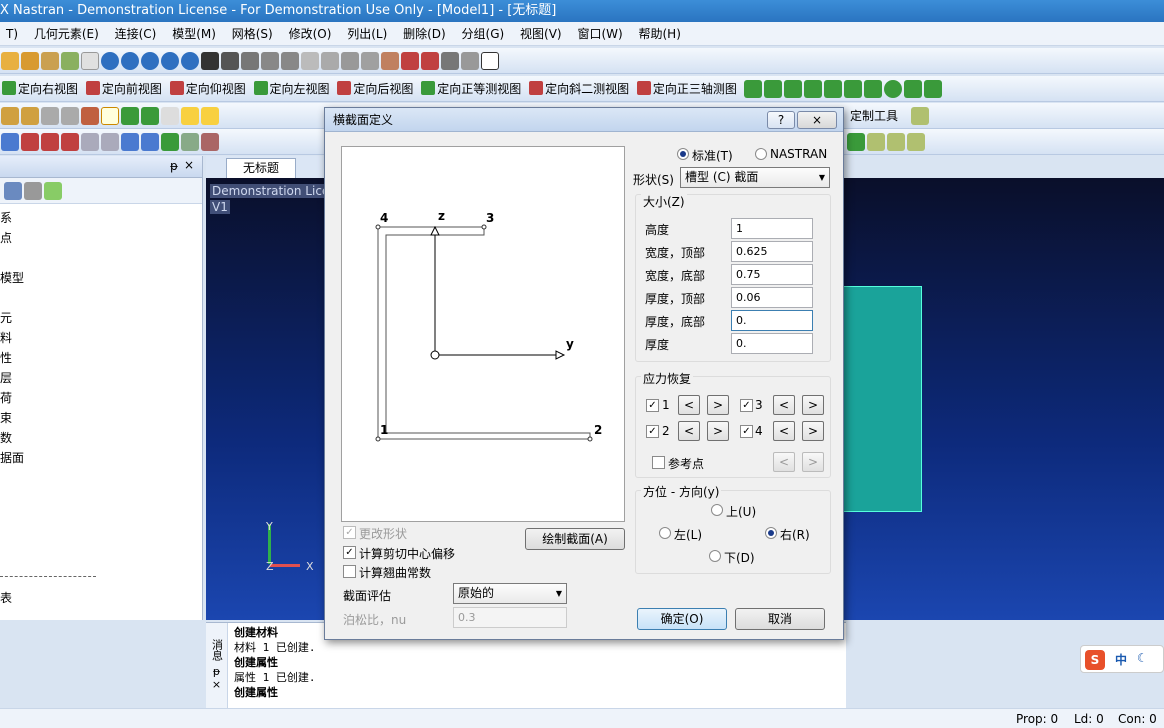  Describe the element at coordinates (110, 61) in the screenshot. I see `globe-icon` at that location.